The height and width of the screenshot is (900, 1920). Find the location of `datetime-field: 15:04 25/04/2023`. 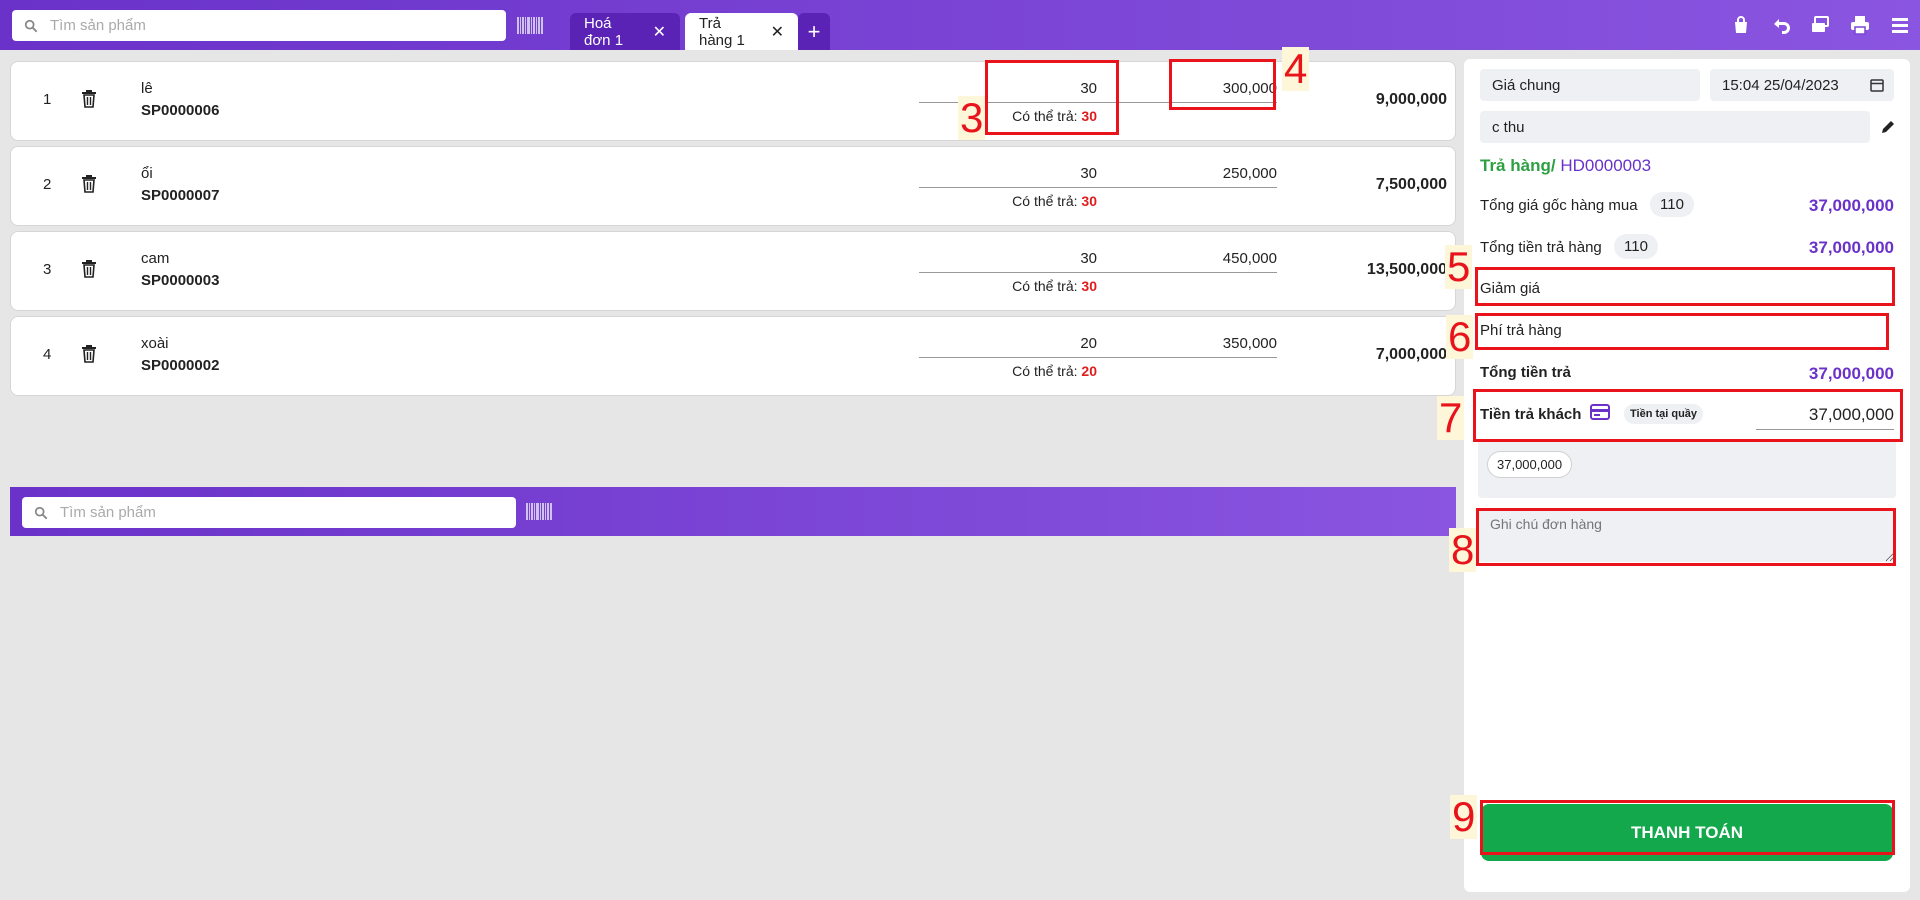

datetime-field: 15:04 25/04/2023 is located at coordinates (1802, 85).